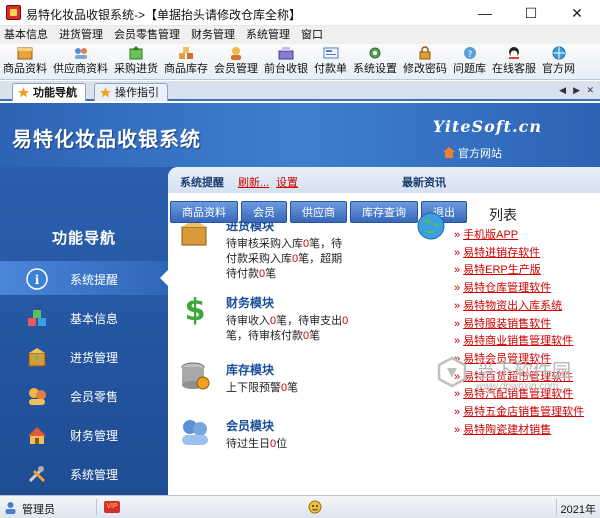  I want to click on toolbar-member-button: 会员管理, so click(236, 60).